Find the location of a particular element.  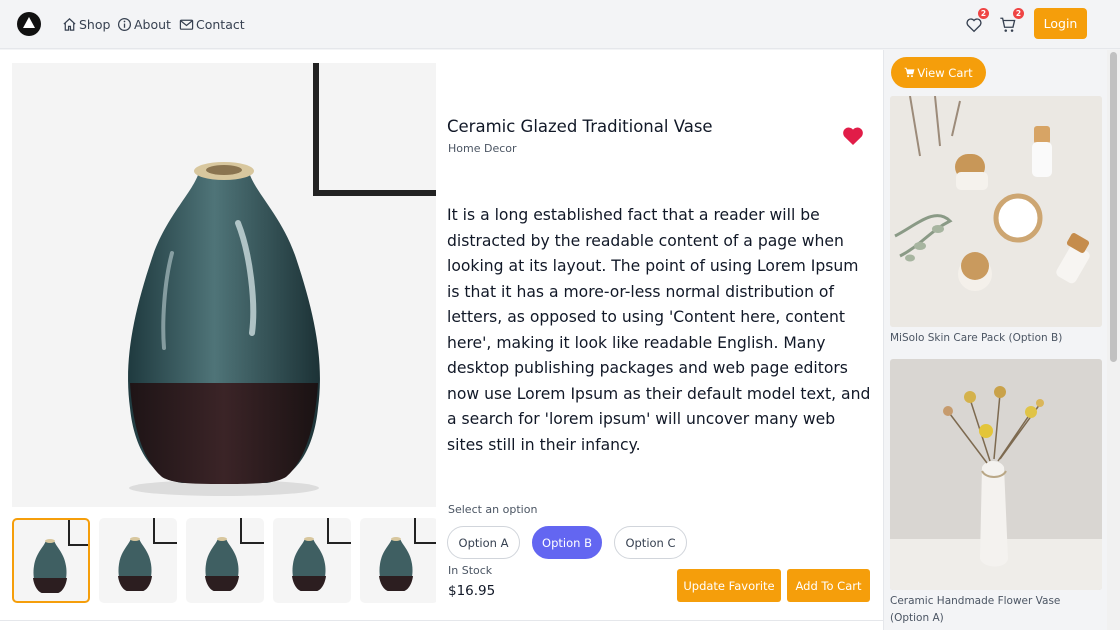

option-b-button: Option B is located at coordinates (567, 542).